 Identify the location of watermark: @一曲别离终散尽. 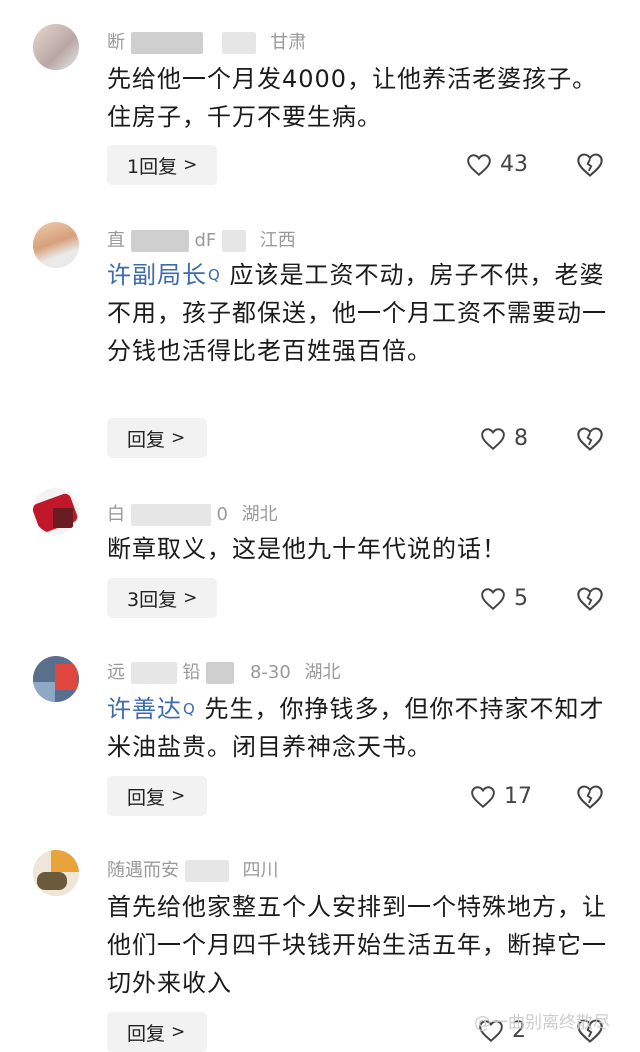
(542, 1023).